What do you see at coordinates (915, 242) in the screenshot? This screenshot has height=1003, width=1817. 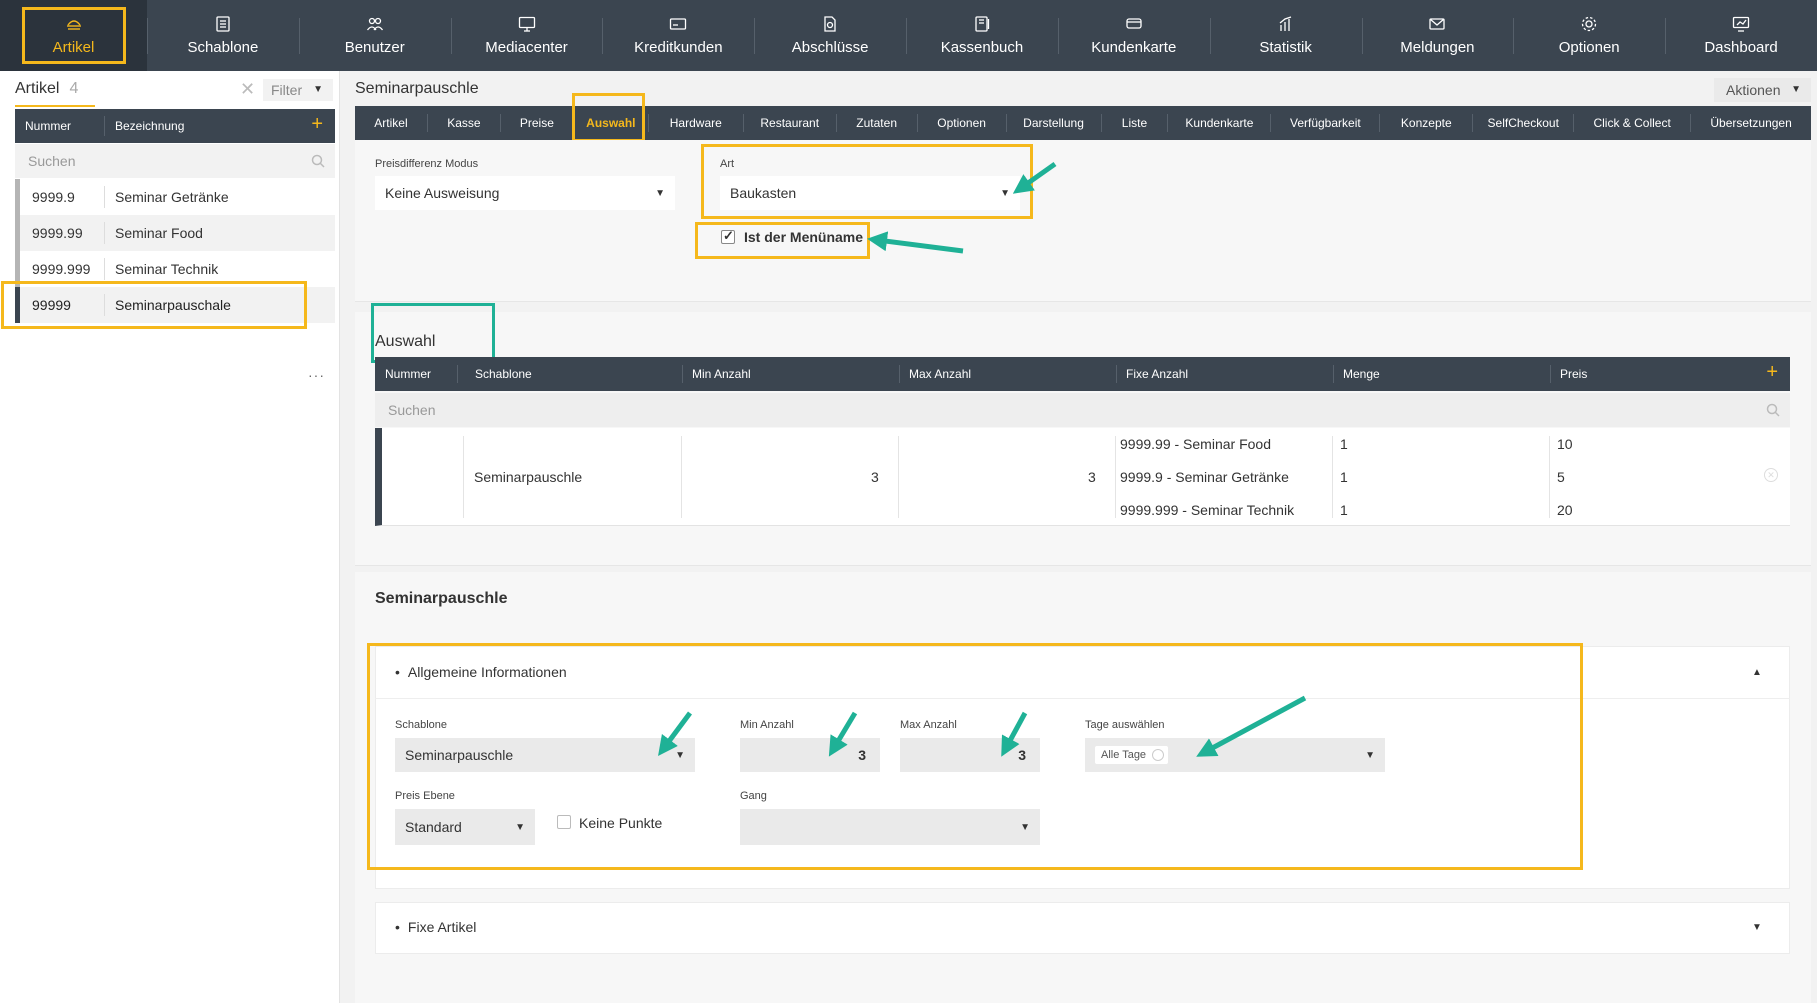 I see `arrow-to-menu-name` at bounding box center [915, 242].